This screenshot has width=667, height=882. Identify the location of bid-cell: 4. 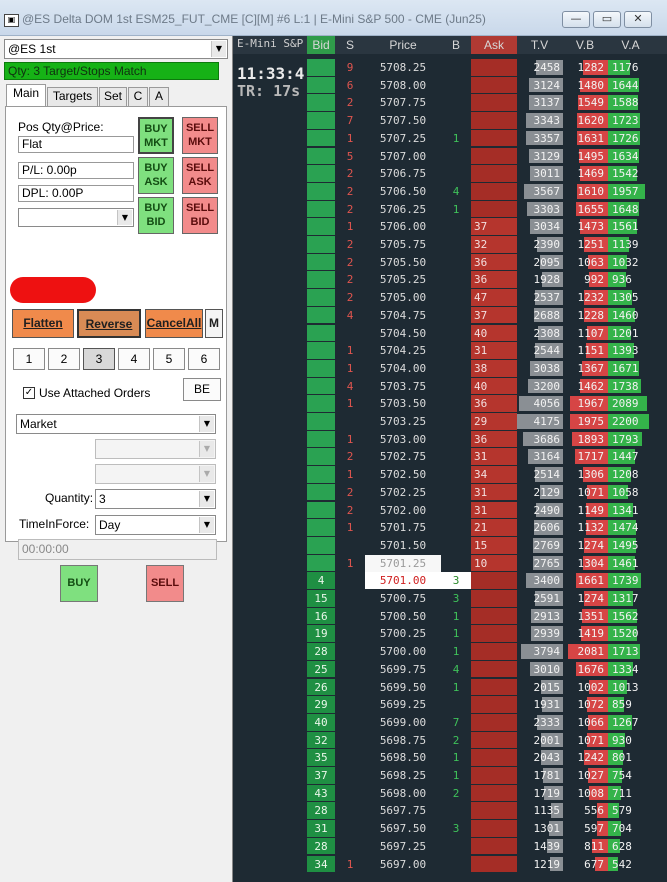
(321, 580).